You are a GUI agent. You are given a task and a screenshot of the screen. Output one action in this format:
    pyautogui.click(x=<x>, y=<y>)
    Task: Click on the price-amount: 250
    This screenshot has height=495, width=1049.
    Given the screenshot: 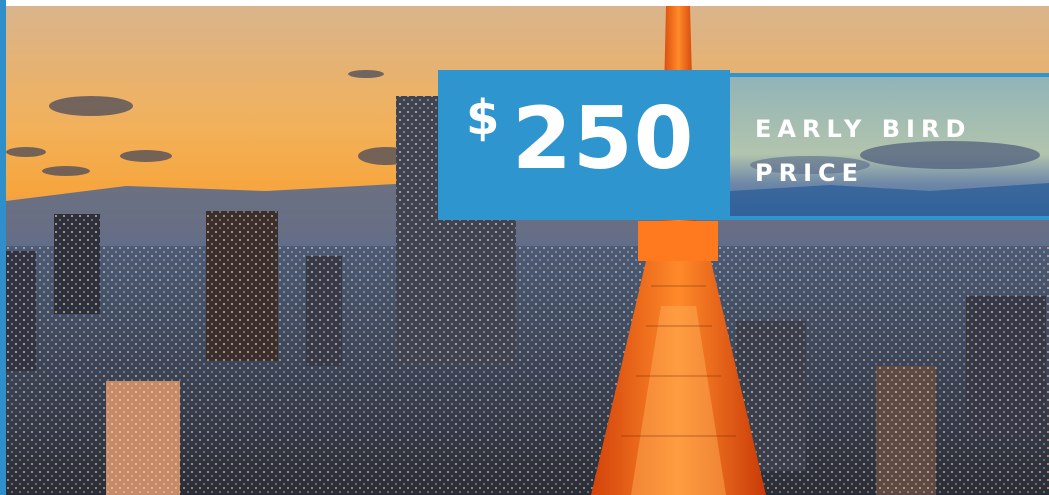 What is the action you would take?
    pyautogui.click(x=603, y=139)
    